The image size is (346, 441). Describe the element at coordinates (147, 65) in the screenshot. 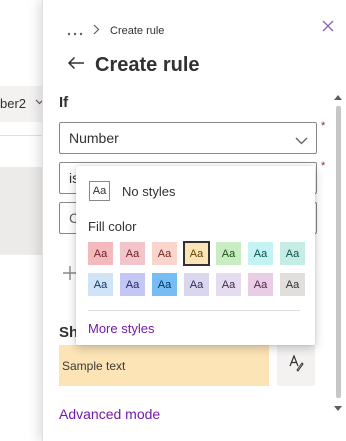

I see `page-title: Create rule` at that location.